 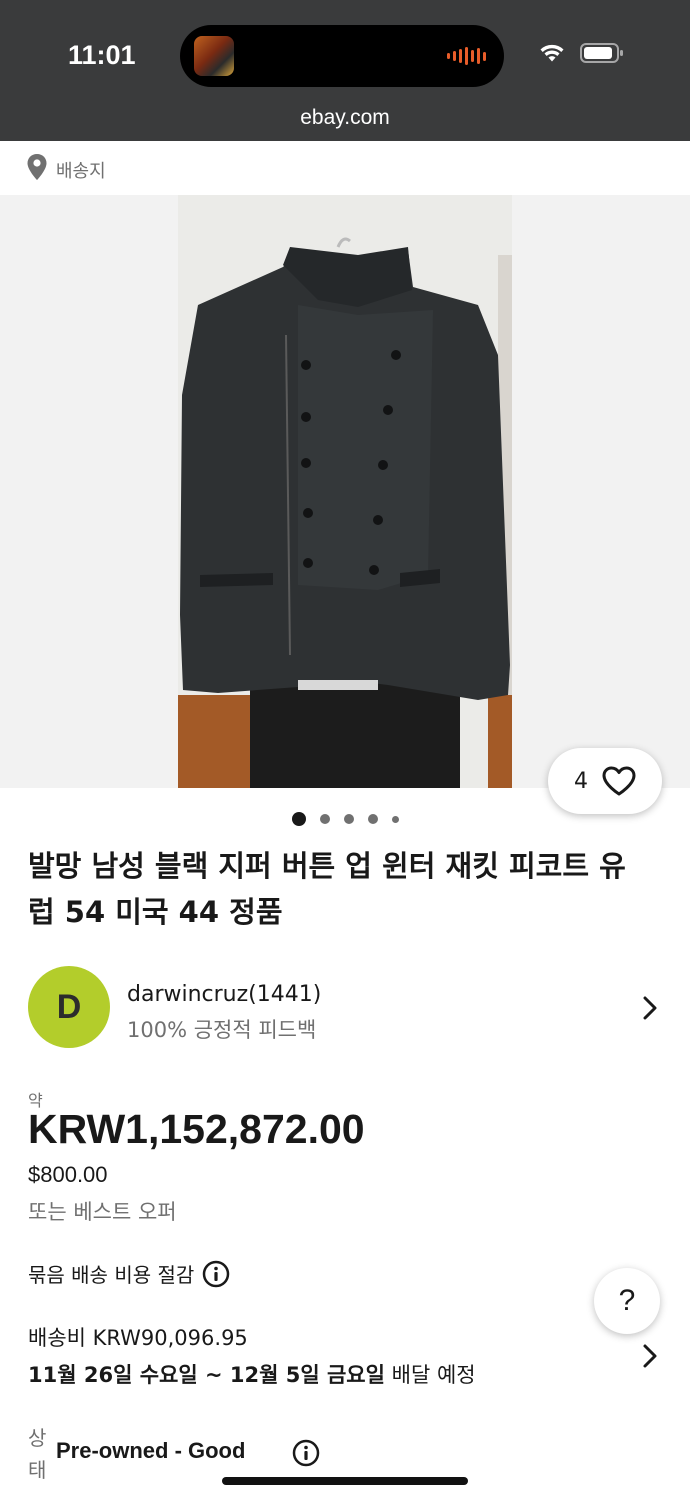 What do you see at coordinates (650, 1356) in the screenshot?
I see `shipping-chevron-right-icon` at bounding box center [650, 1356].